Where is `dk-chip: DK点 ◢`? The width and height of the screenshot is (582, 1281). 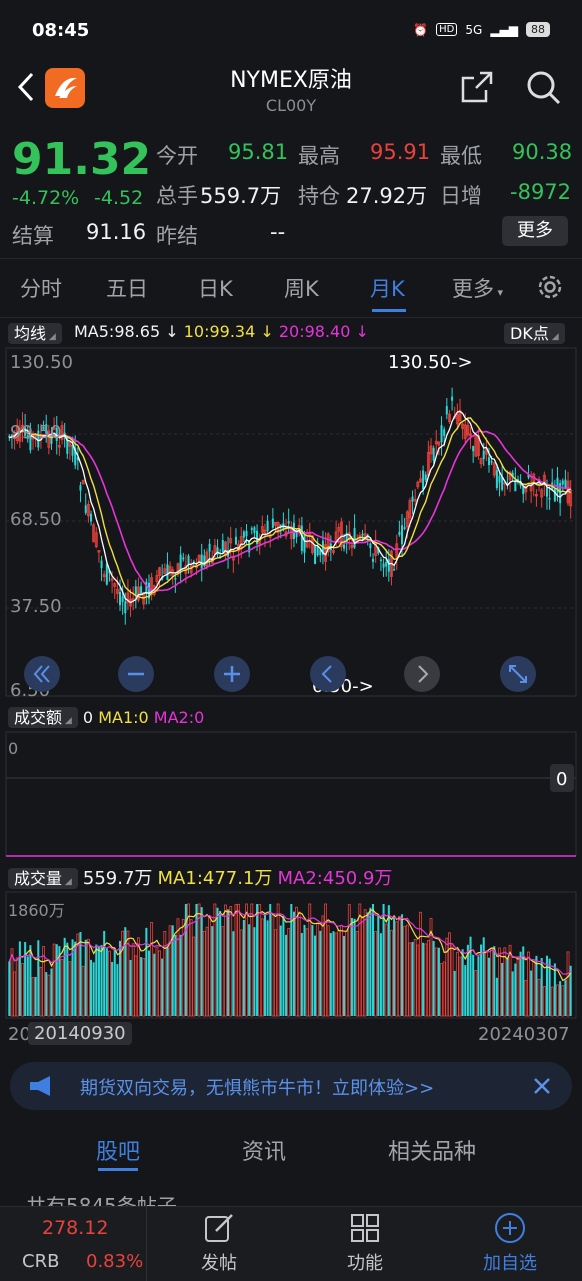
dk-chip: DK点 ◢ is located at coordinates (534, 333).